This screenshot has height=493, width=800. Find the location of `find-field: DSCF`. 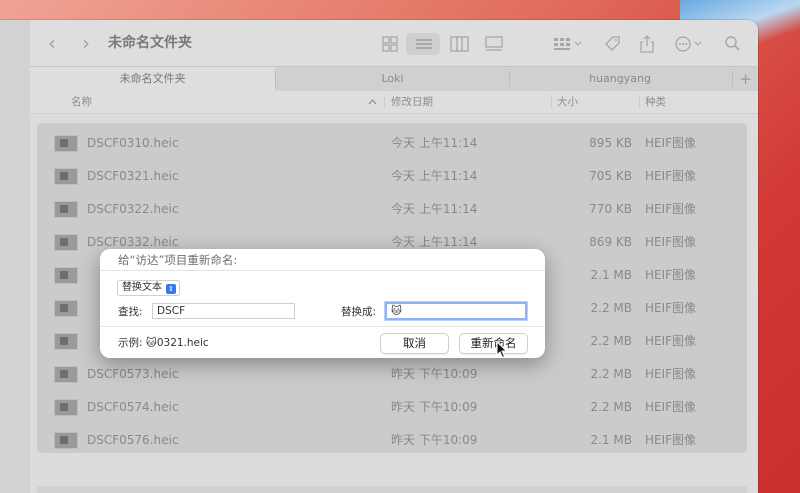

find-field: DSCF is located at coordinates (223, 311).